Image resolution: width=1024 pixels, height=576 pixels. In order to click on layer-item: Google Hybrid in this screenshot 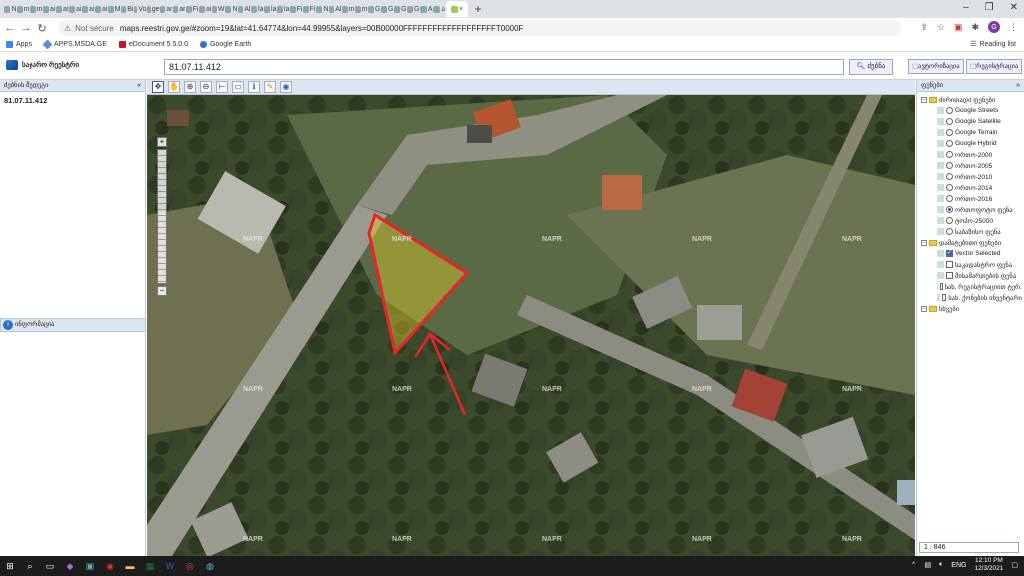, I will do `click(970, 143)`.